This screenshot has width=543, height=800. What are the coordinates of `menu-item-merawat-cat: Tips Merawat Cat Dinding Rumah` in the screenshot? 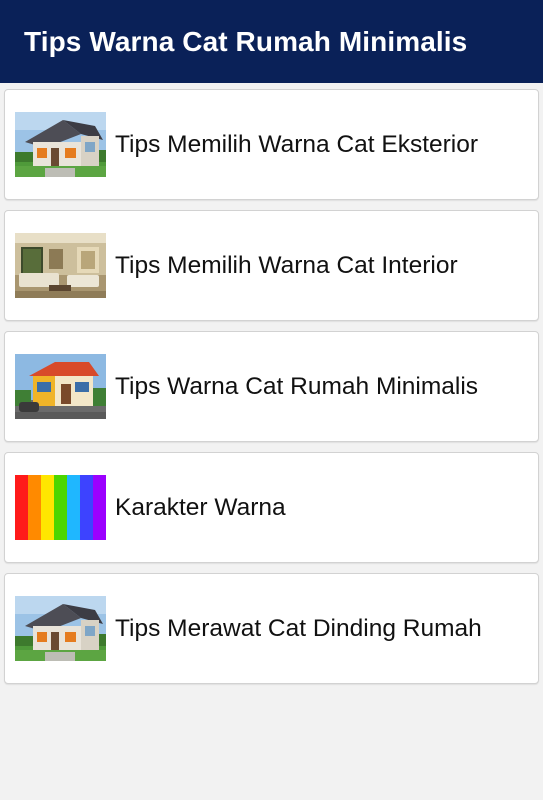 It's located at (271, 628).